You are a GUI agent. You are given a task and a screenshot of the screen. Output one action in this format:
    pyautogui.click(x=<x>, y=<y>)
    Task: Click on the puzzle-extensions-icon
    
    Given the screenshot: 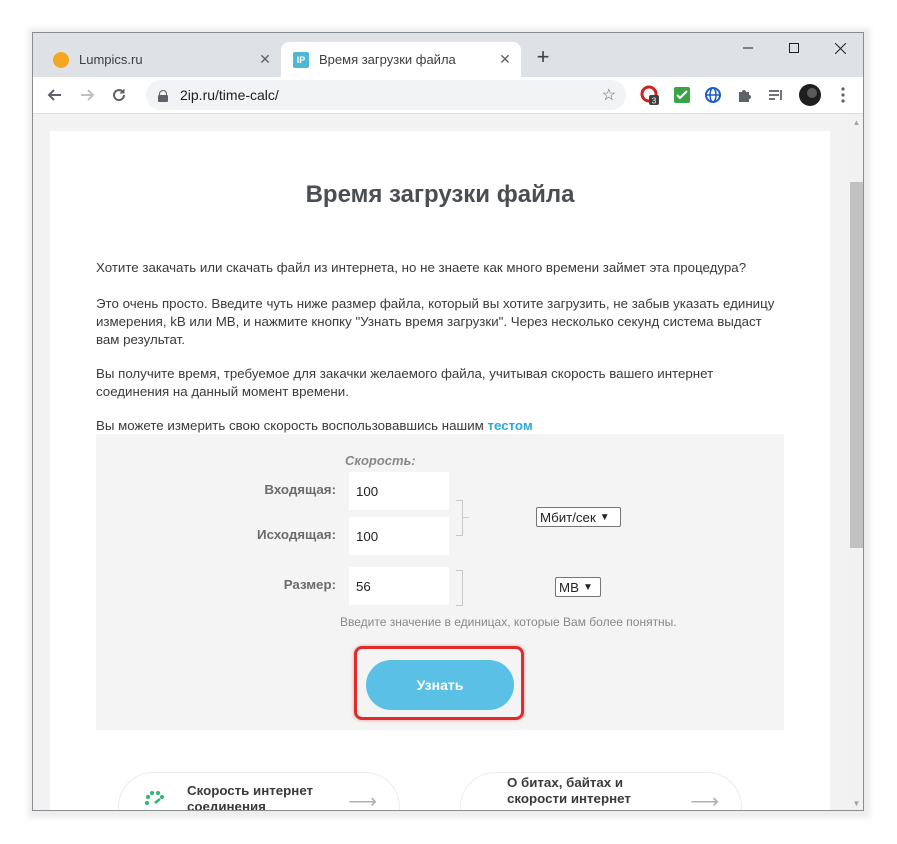 What is the action you would take?
    pyautogui.click(x=745, y=95)
    